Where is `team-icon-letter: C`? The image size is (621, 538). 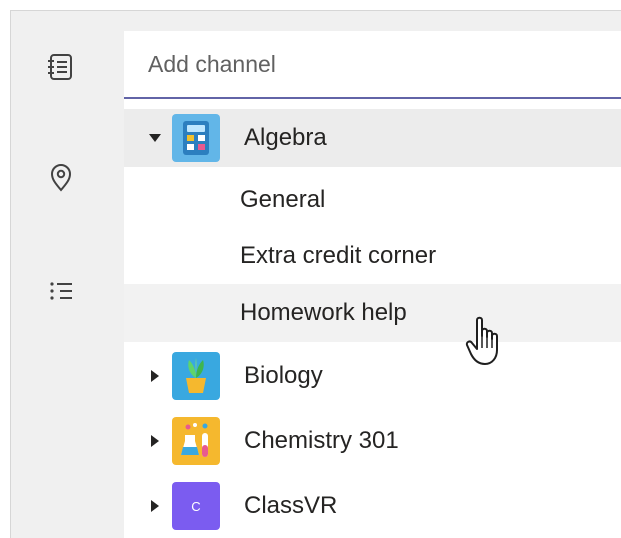 team-icon-letter: C is located at coordinates (196, 506).